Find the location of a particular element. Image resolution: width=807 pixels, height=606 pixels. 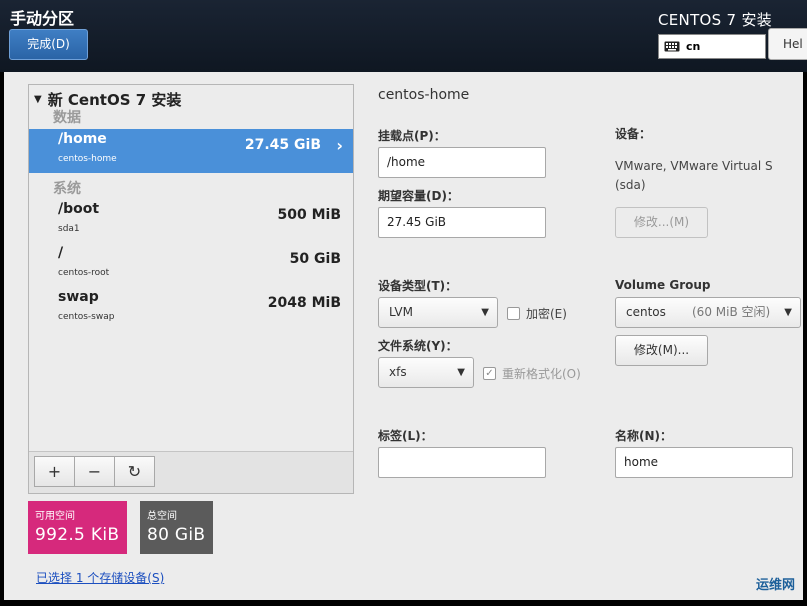

total-space-box: 总空间 80 GiB is located at coordinates (176, 527).